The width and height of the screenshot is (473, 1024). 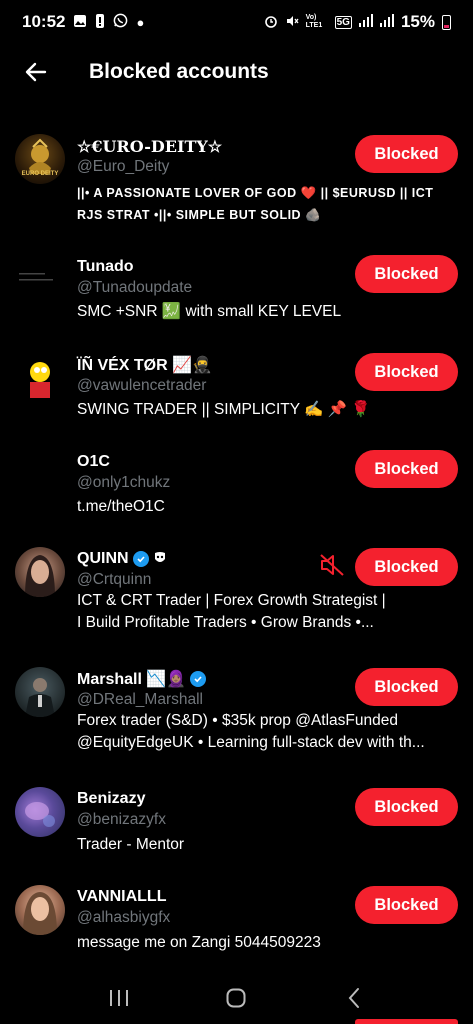 I want to click on home-icon, so click(x=236, y=998).